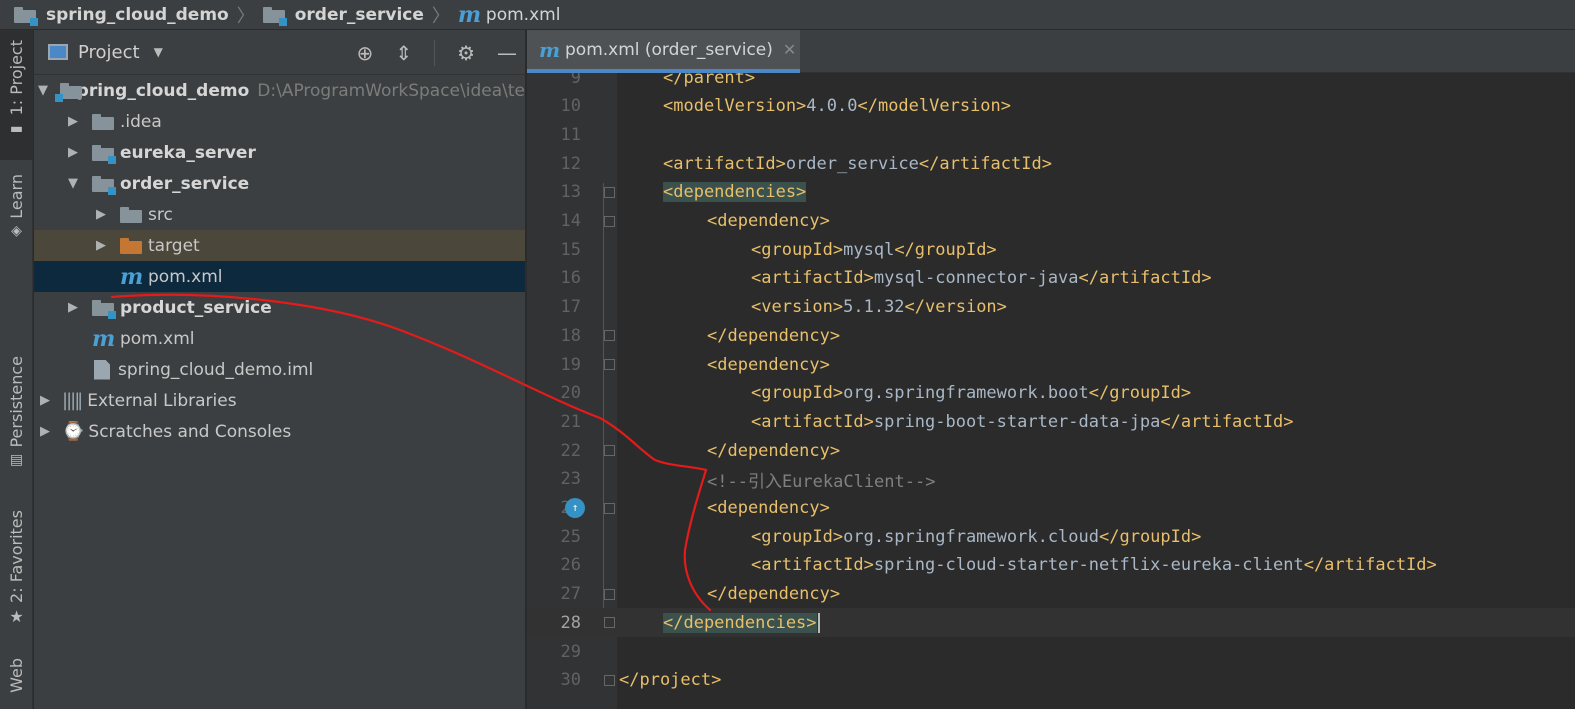  I want to click on code-text: <modelVersion>4.0.0</modelVersion>, so click(837, 106).